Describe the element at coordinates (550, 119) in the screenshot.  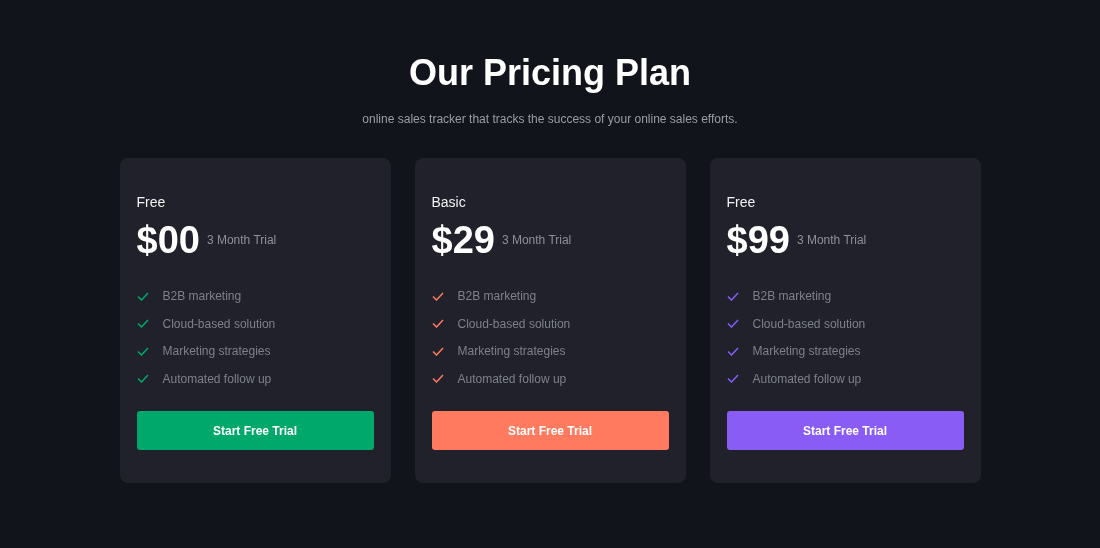
I see `page-subtitle: online sales tracker that tracks the success of your online sales efforts.` at that location.